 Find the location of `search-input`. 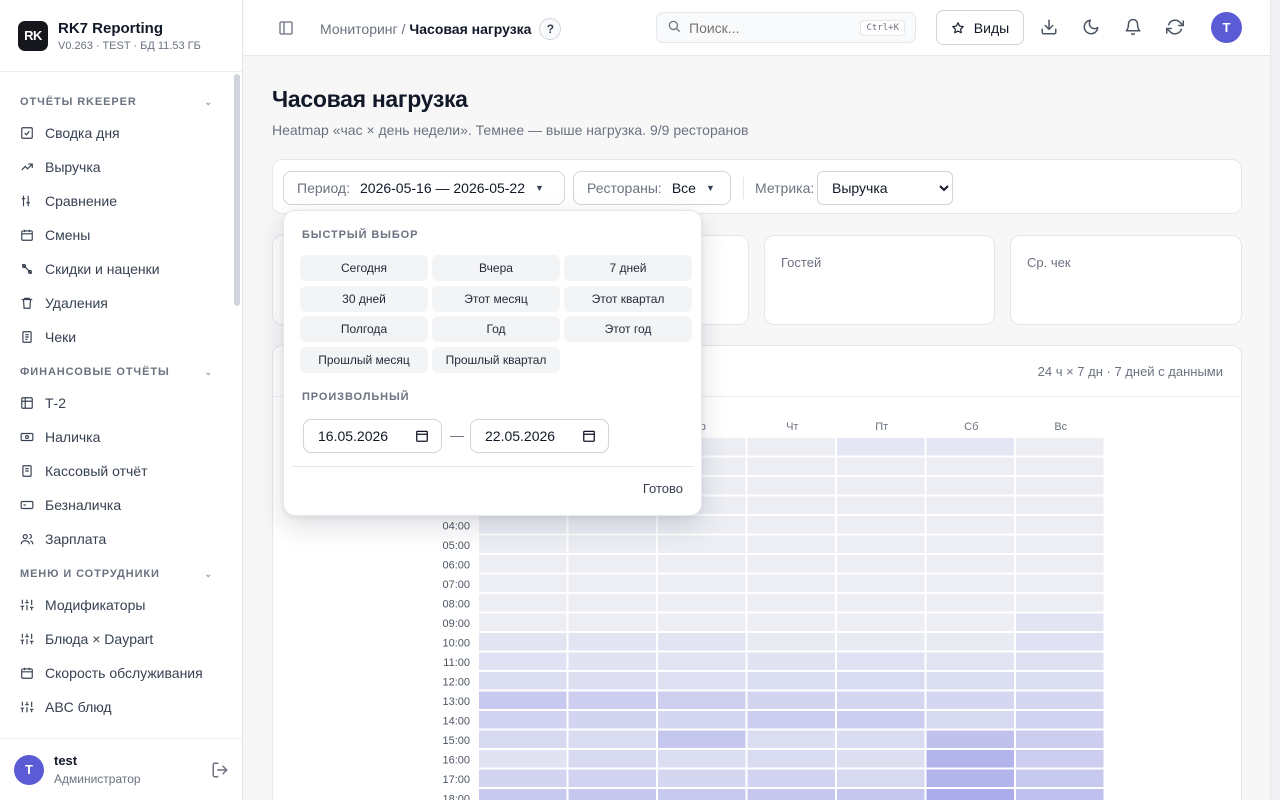

search-input is located at coordinates (769, 27).